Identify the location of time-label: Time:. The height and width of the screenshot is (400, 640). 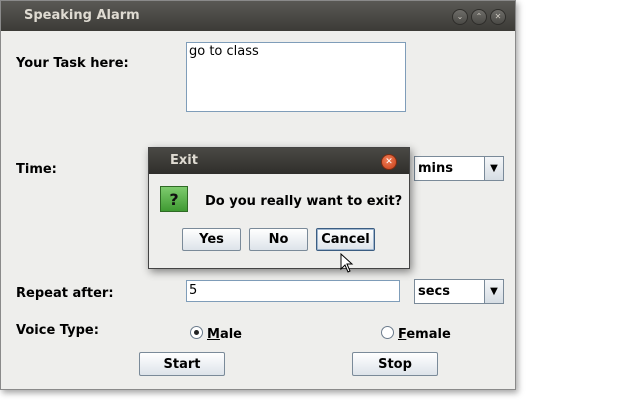
(36, 169).